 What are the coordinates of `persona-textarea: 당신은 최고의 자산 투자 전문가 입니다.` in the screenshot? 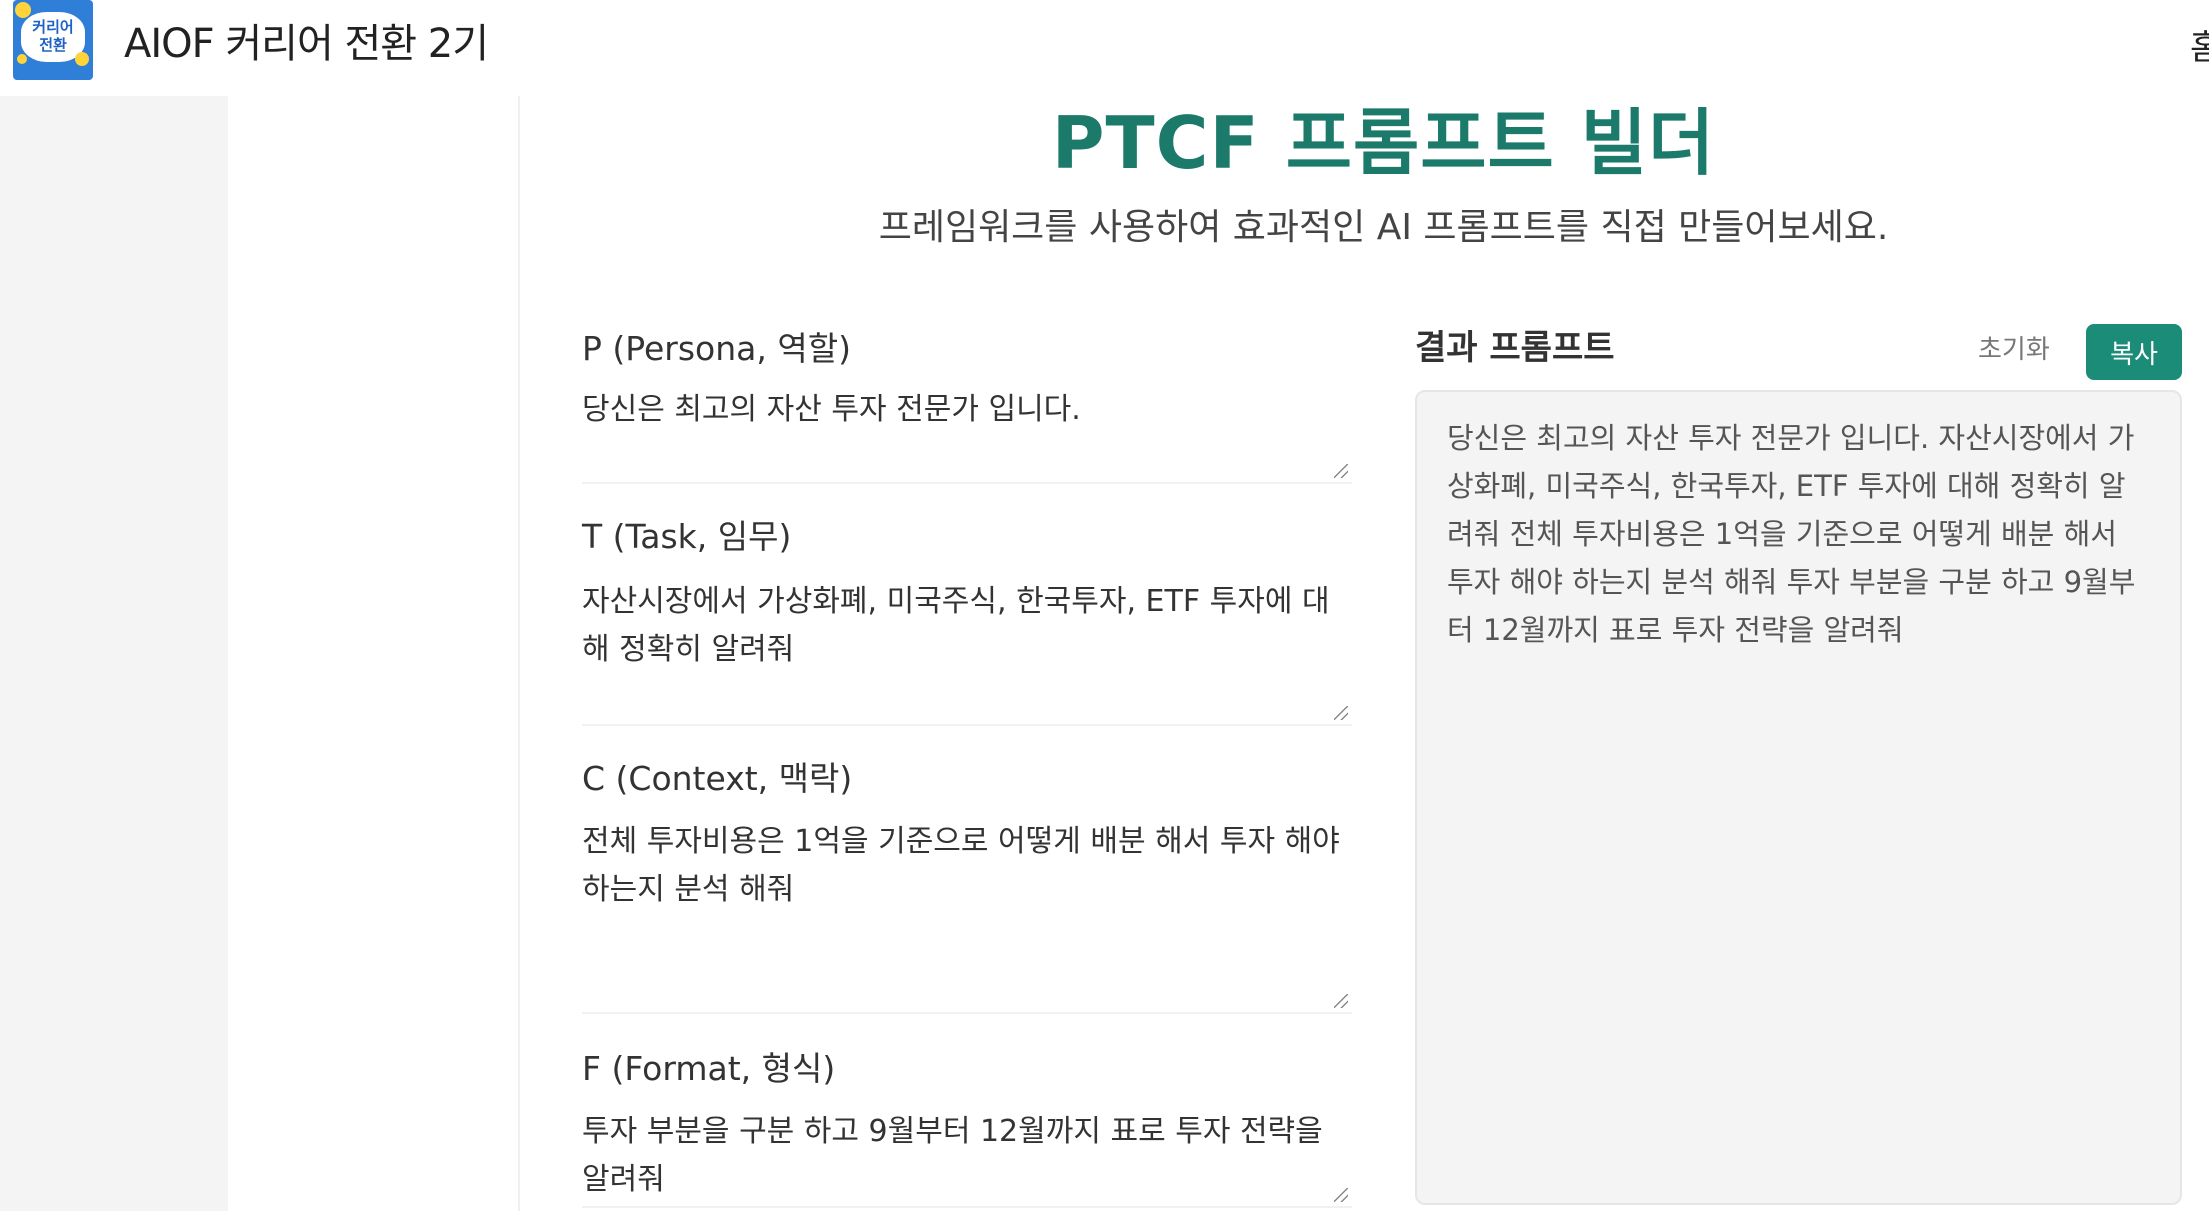 It's located at (967, 433).